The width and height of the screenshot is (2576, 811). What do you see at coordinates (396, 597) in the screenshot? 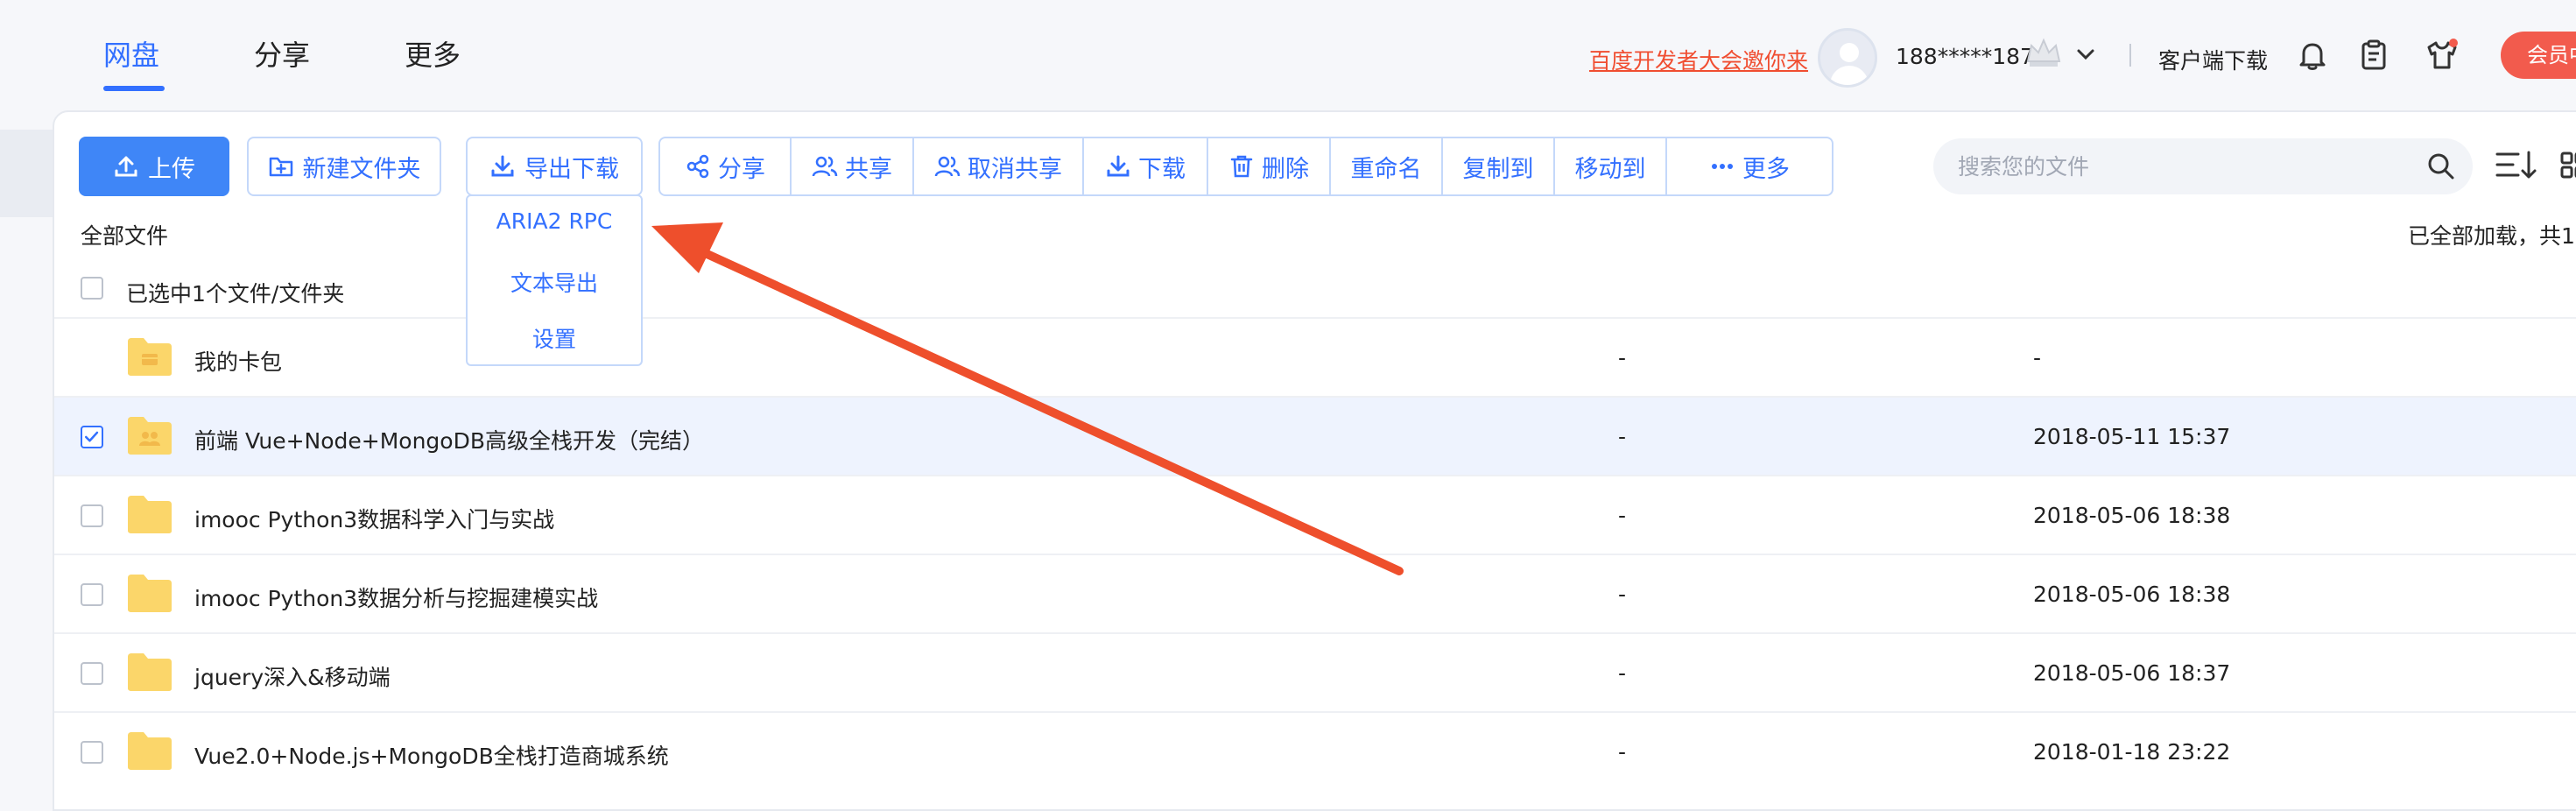
I see `file-name: imooc Python3数据分析与挖掘建模实战` at bounding box center [396, 597].